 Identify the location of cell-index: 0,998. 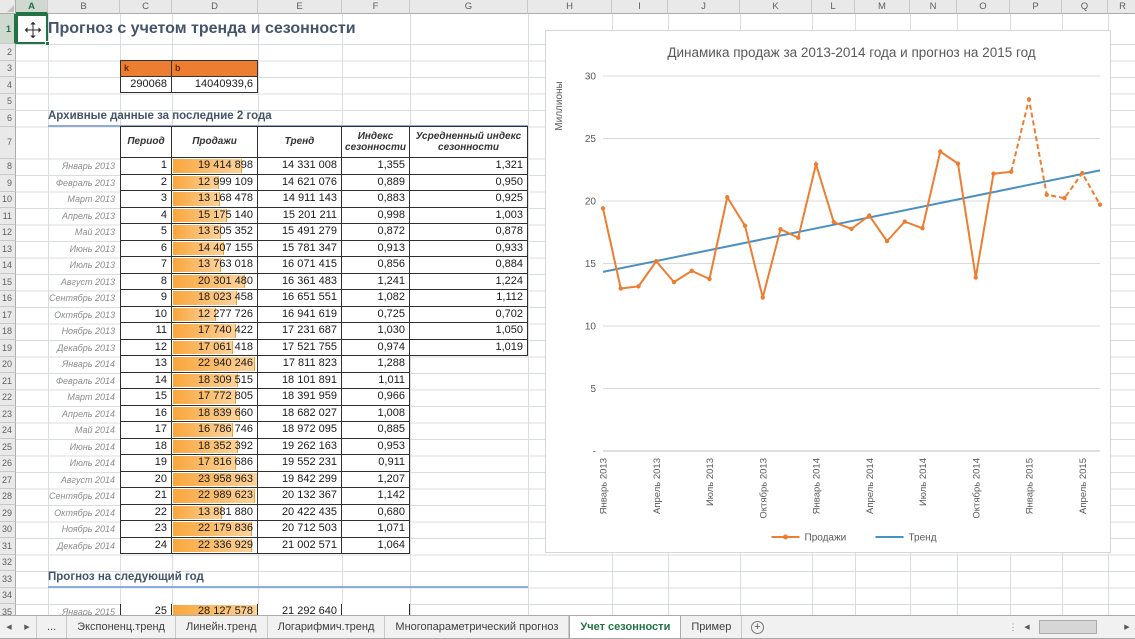
(376, 215).